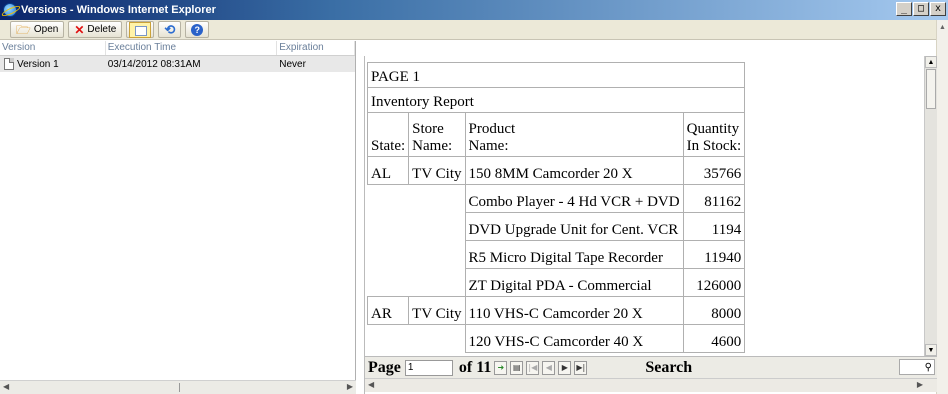 The width and height of the screenshot is (948, 394). What do you see at coordinates (549, 367) in the screenshot?
I see `previous-page-icon: ◀` at bounding box center [549, 367].